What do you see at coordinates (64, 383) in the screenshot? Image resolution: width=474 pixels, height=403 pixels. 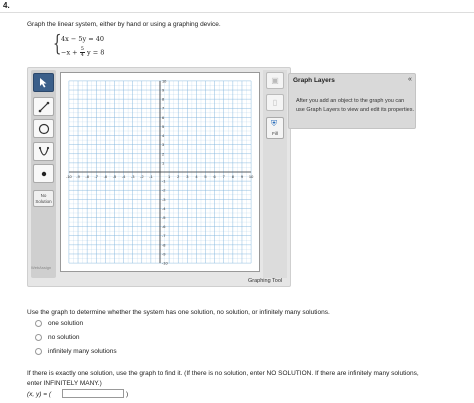 I see `part3-instruction-2: enter INFINITELY MANY.)` at bounding box center [64, 383].